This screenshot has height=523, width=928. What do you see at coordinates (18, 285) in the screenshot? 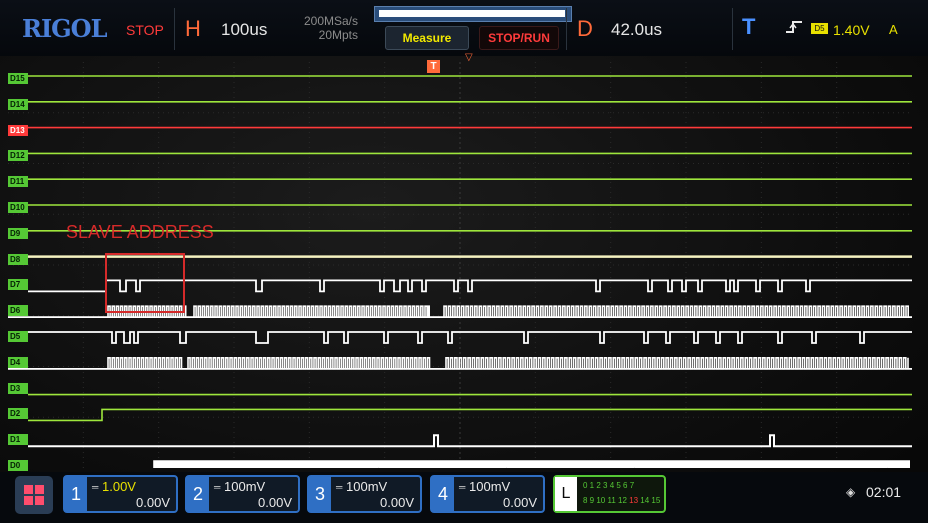
I see `channel-label-d7: D7` at bounding box center [18, 285].